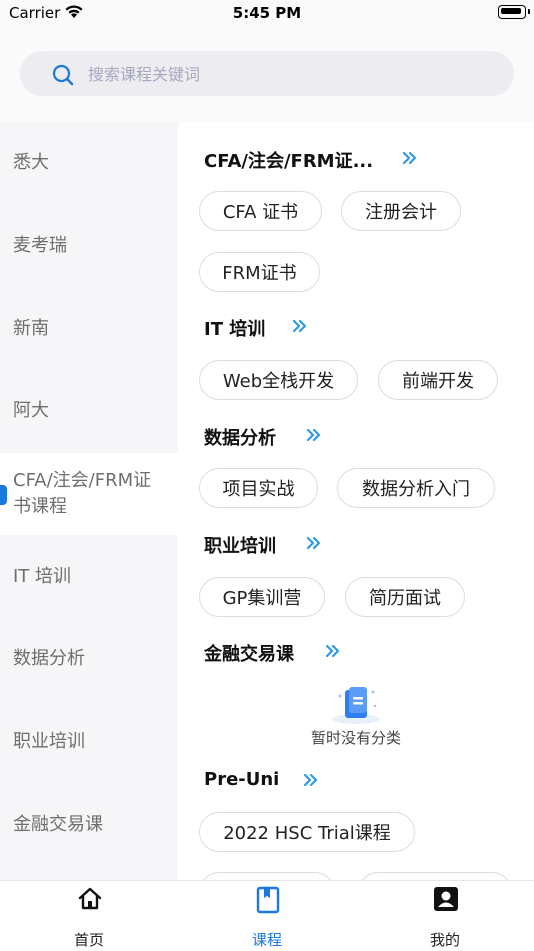  Describe the element at coordinates (288, 74) in the screenshot. I see `search-input` at that location.